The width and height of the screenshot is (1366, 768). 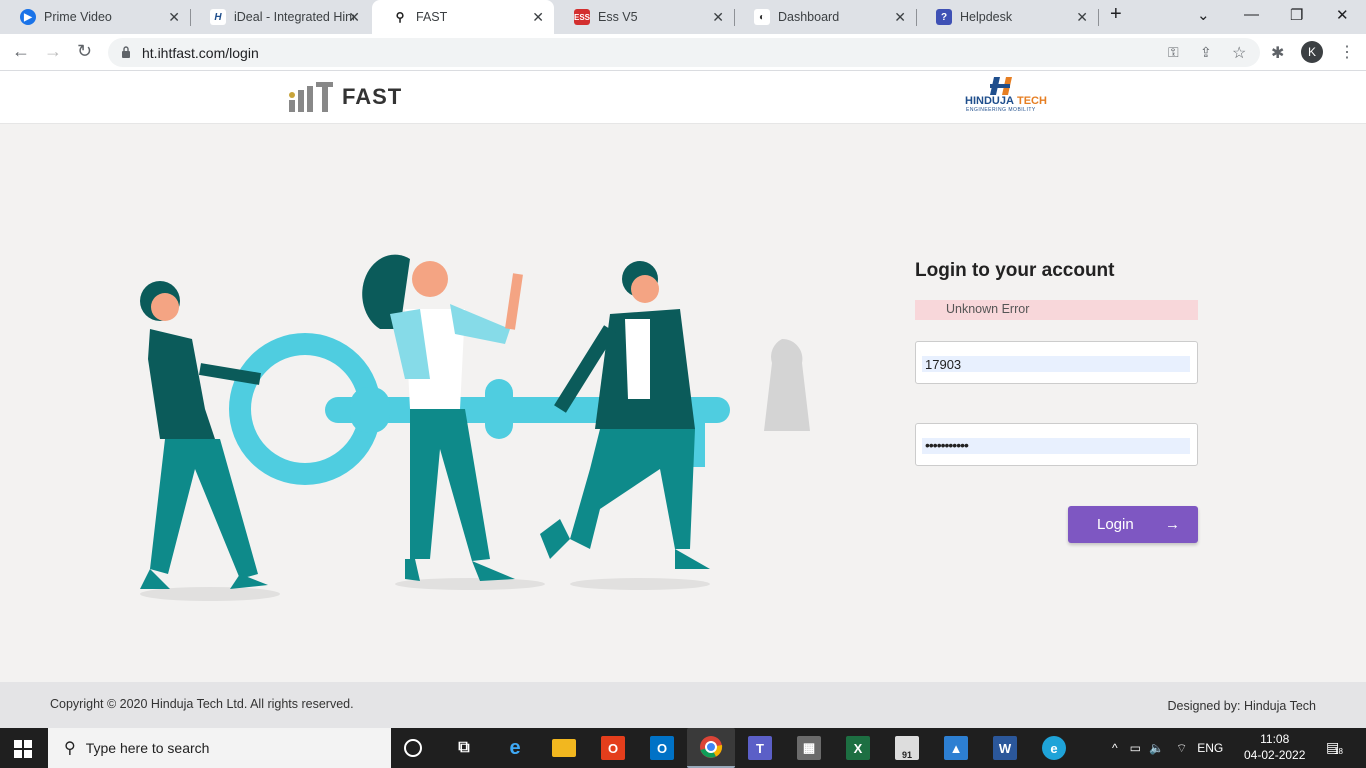 What do you see at coordinates (218, 17) in the screenshot?
I see `hinduja-icon: H` at bounding box center [218, 17].